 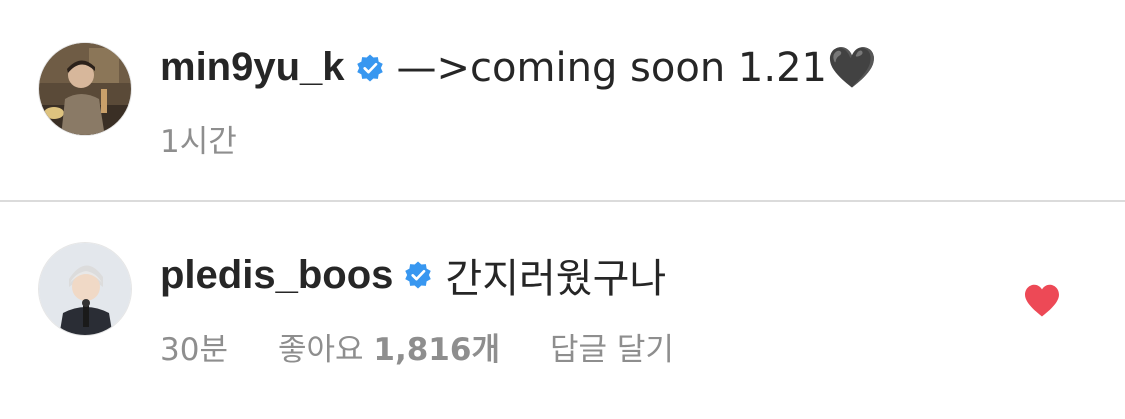 What do you see at coordinates (276, 275) in the screenshot?
I see `commenter-username: pledis_boos` at bounding box center [276, 275].